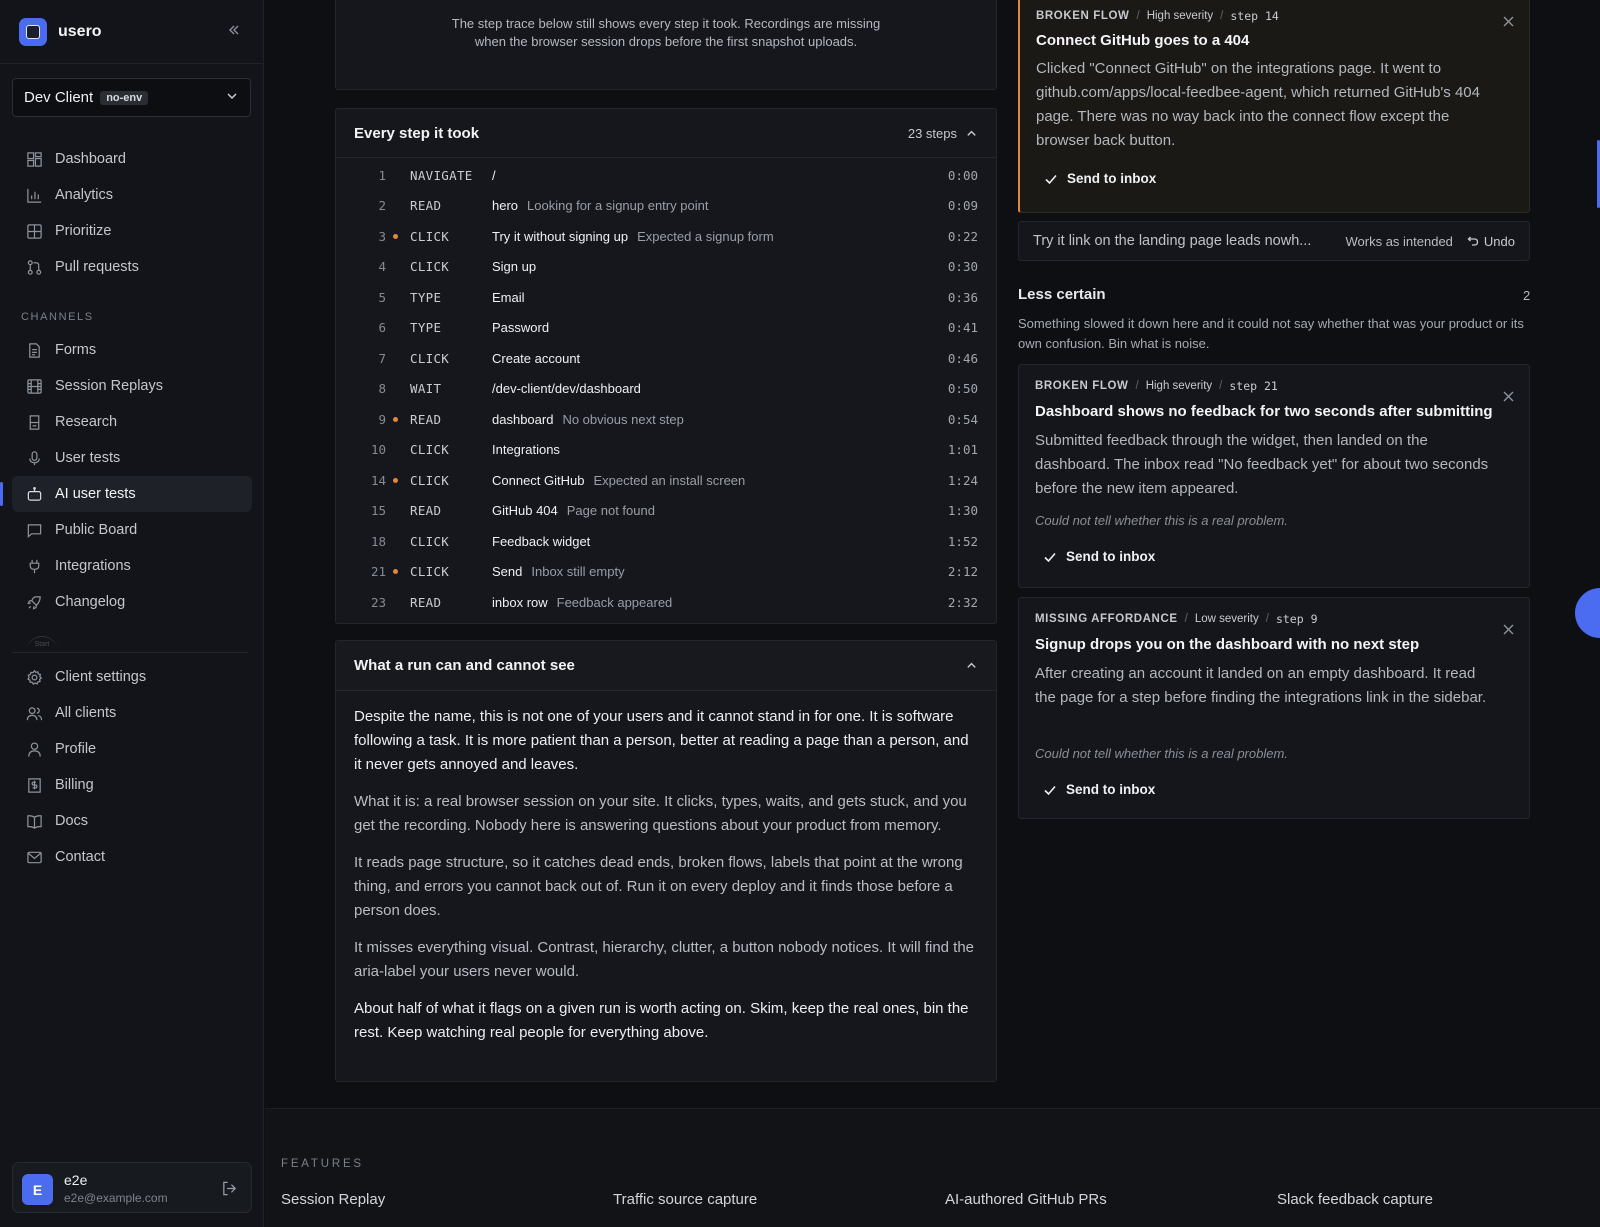 This screenshot has width=1600, height=1227. What do you see at coordinates (666, 666) in the screenshot?
I see `capabilities-header: What a run can and cannot see` at bounding box center [666, 666].